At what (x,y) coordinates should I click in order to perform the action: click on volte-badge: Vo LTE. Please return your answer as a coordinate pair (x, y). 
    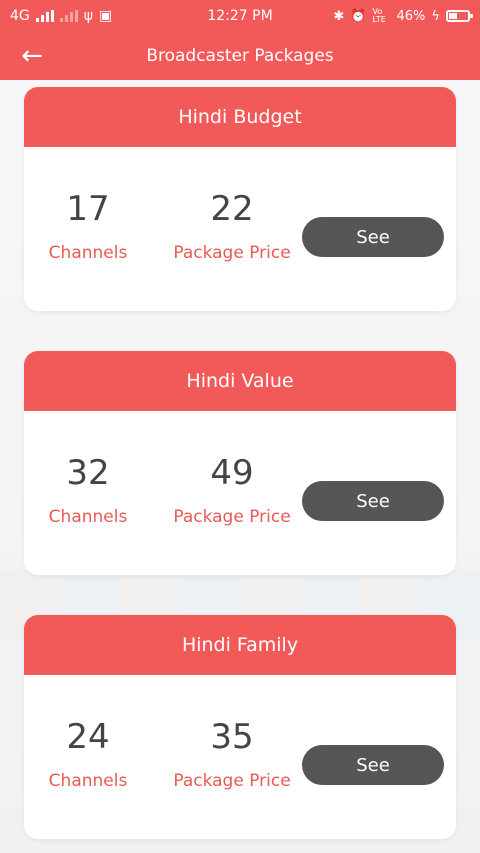
    Looking at the image, I should click on (379, 15).